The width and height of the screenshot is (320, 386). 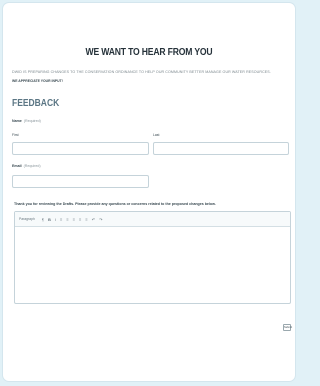 What do you see at coordinates (80, 148) in the screenshot?
I see `first-name-input` at bounding box center [80, 148].